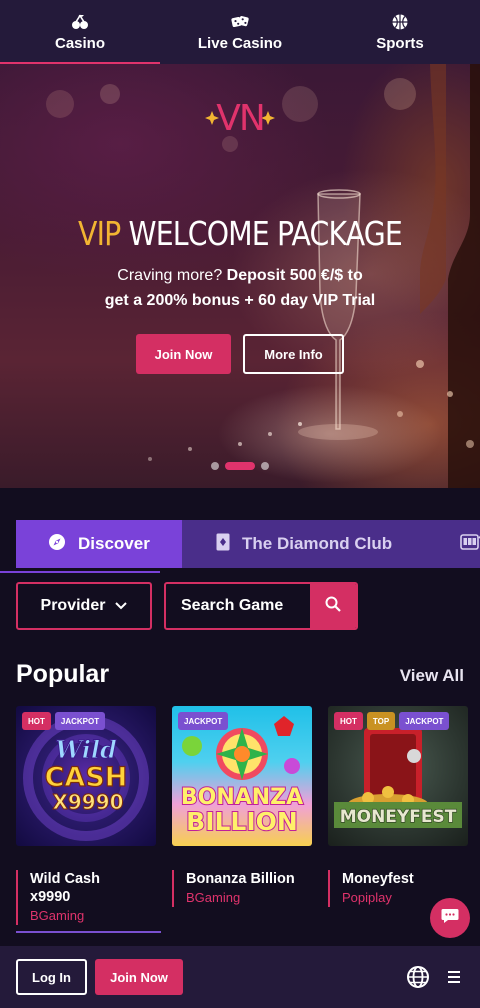 This screenshot has width=480, height=1008. What do you see at coordinates (400, 32) in the screenshot?
I see `tab-sports: Sports` at bounding box center [400, 32].